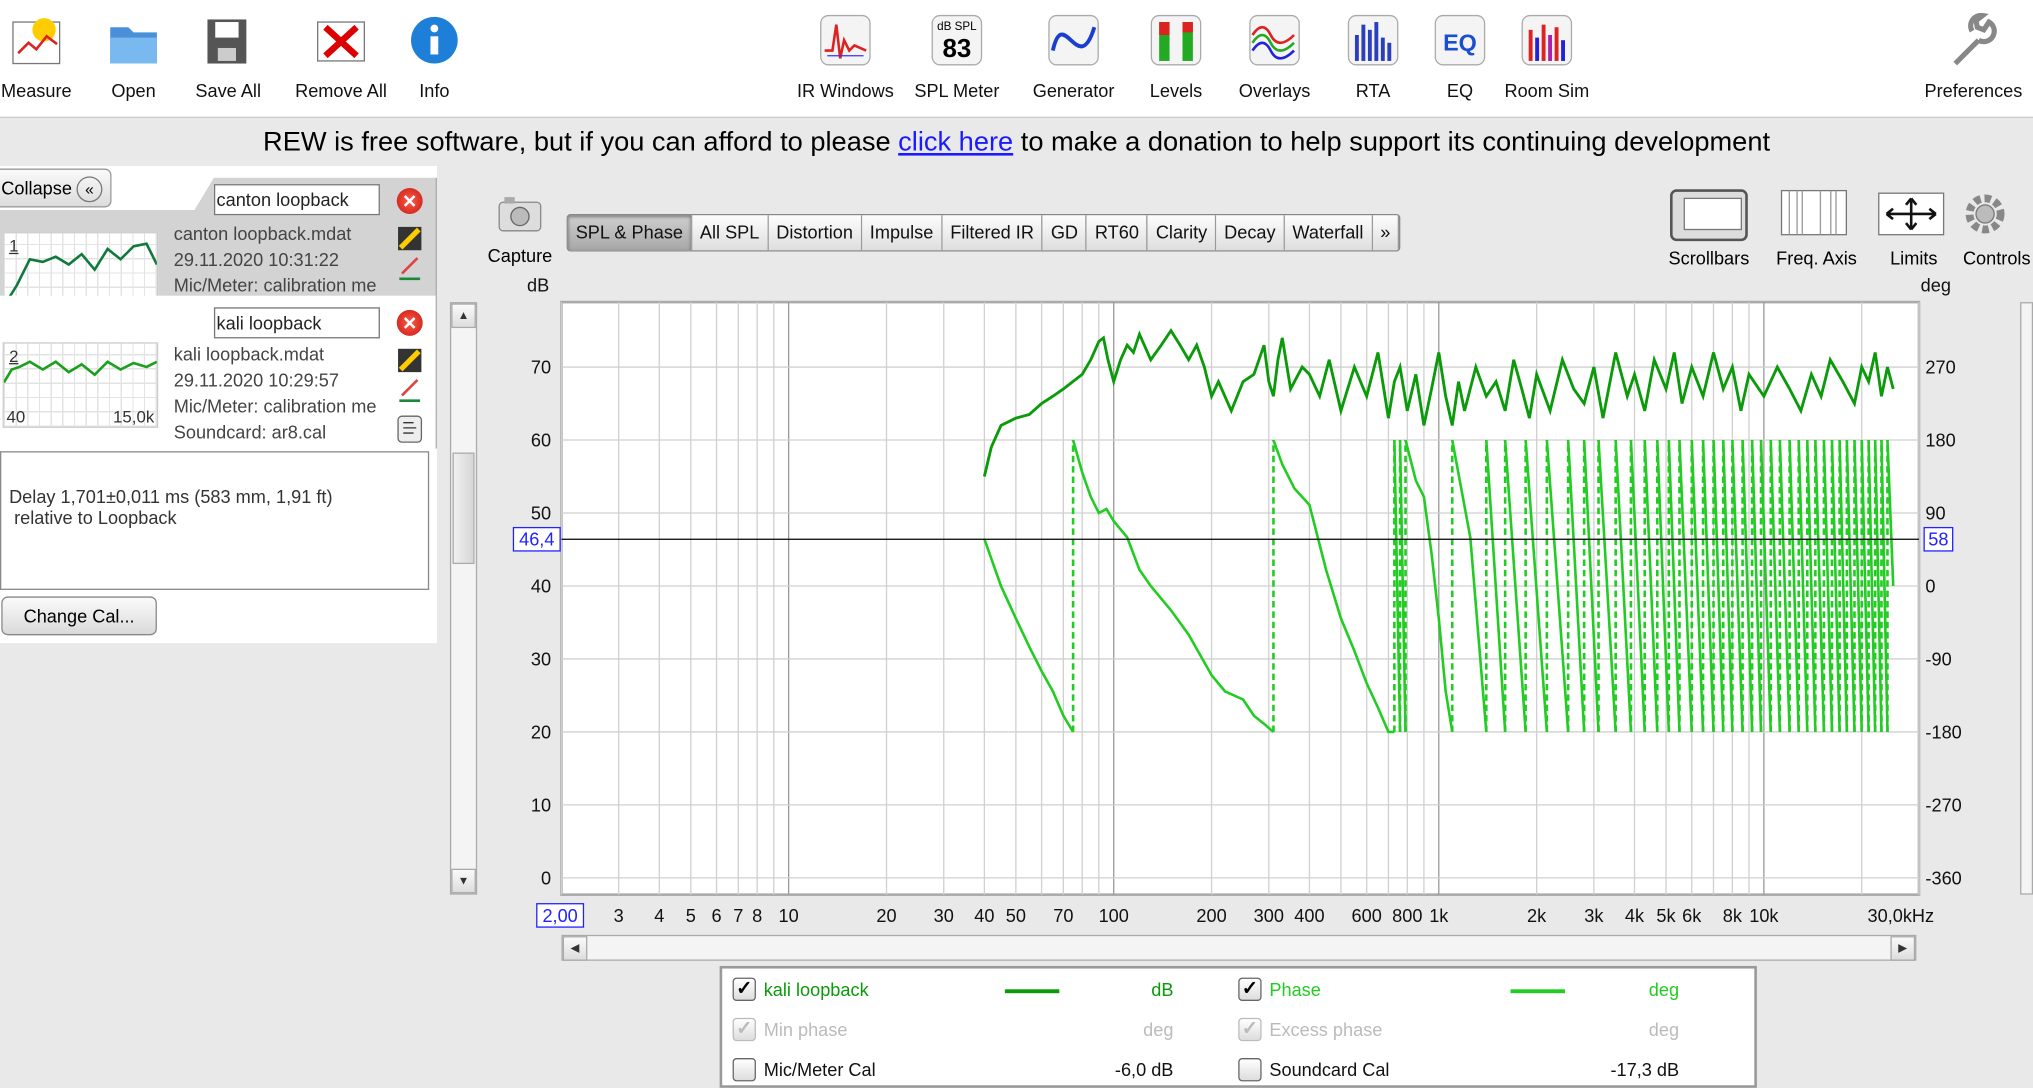  What do you see at coordinates (1935, 513) in the screenshot?
I see `y2-tick-label: 90` at bounding box center [1935, 513].